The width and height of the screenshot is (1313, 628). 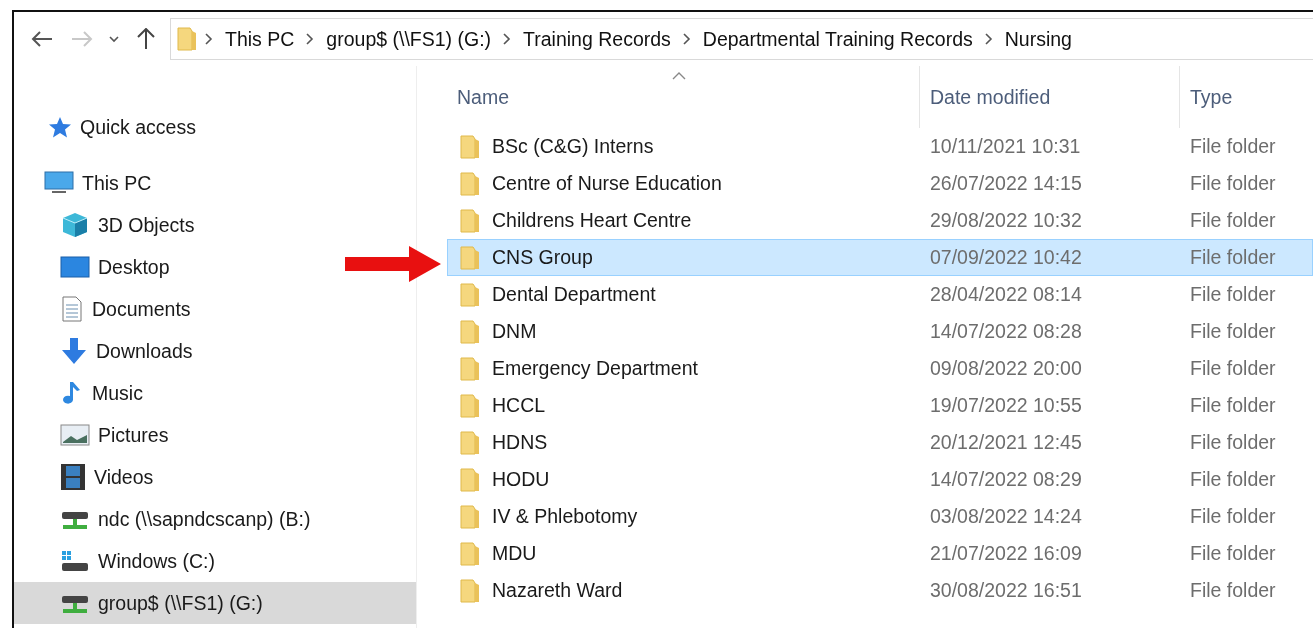 I want to click on address-bar: This PC group$ (\\FS1) (G:) Training Records Departmental Training Records Nursing, so click(x=741, y=39).